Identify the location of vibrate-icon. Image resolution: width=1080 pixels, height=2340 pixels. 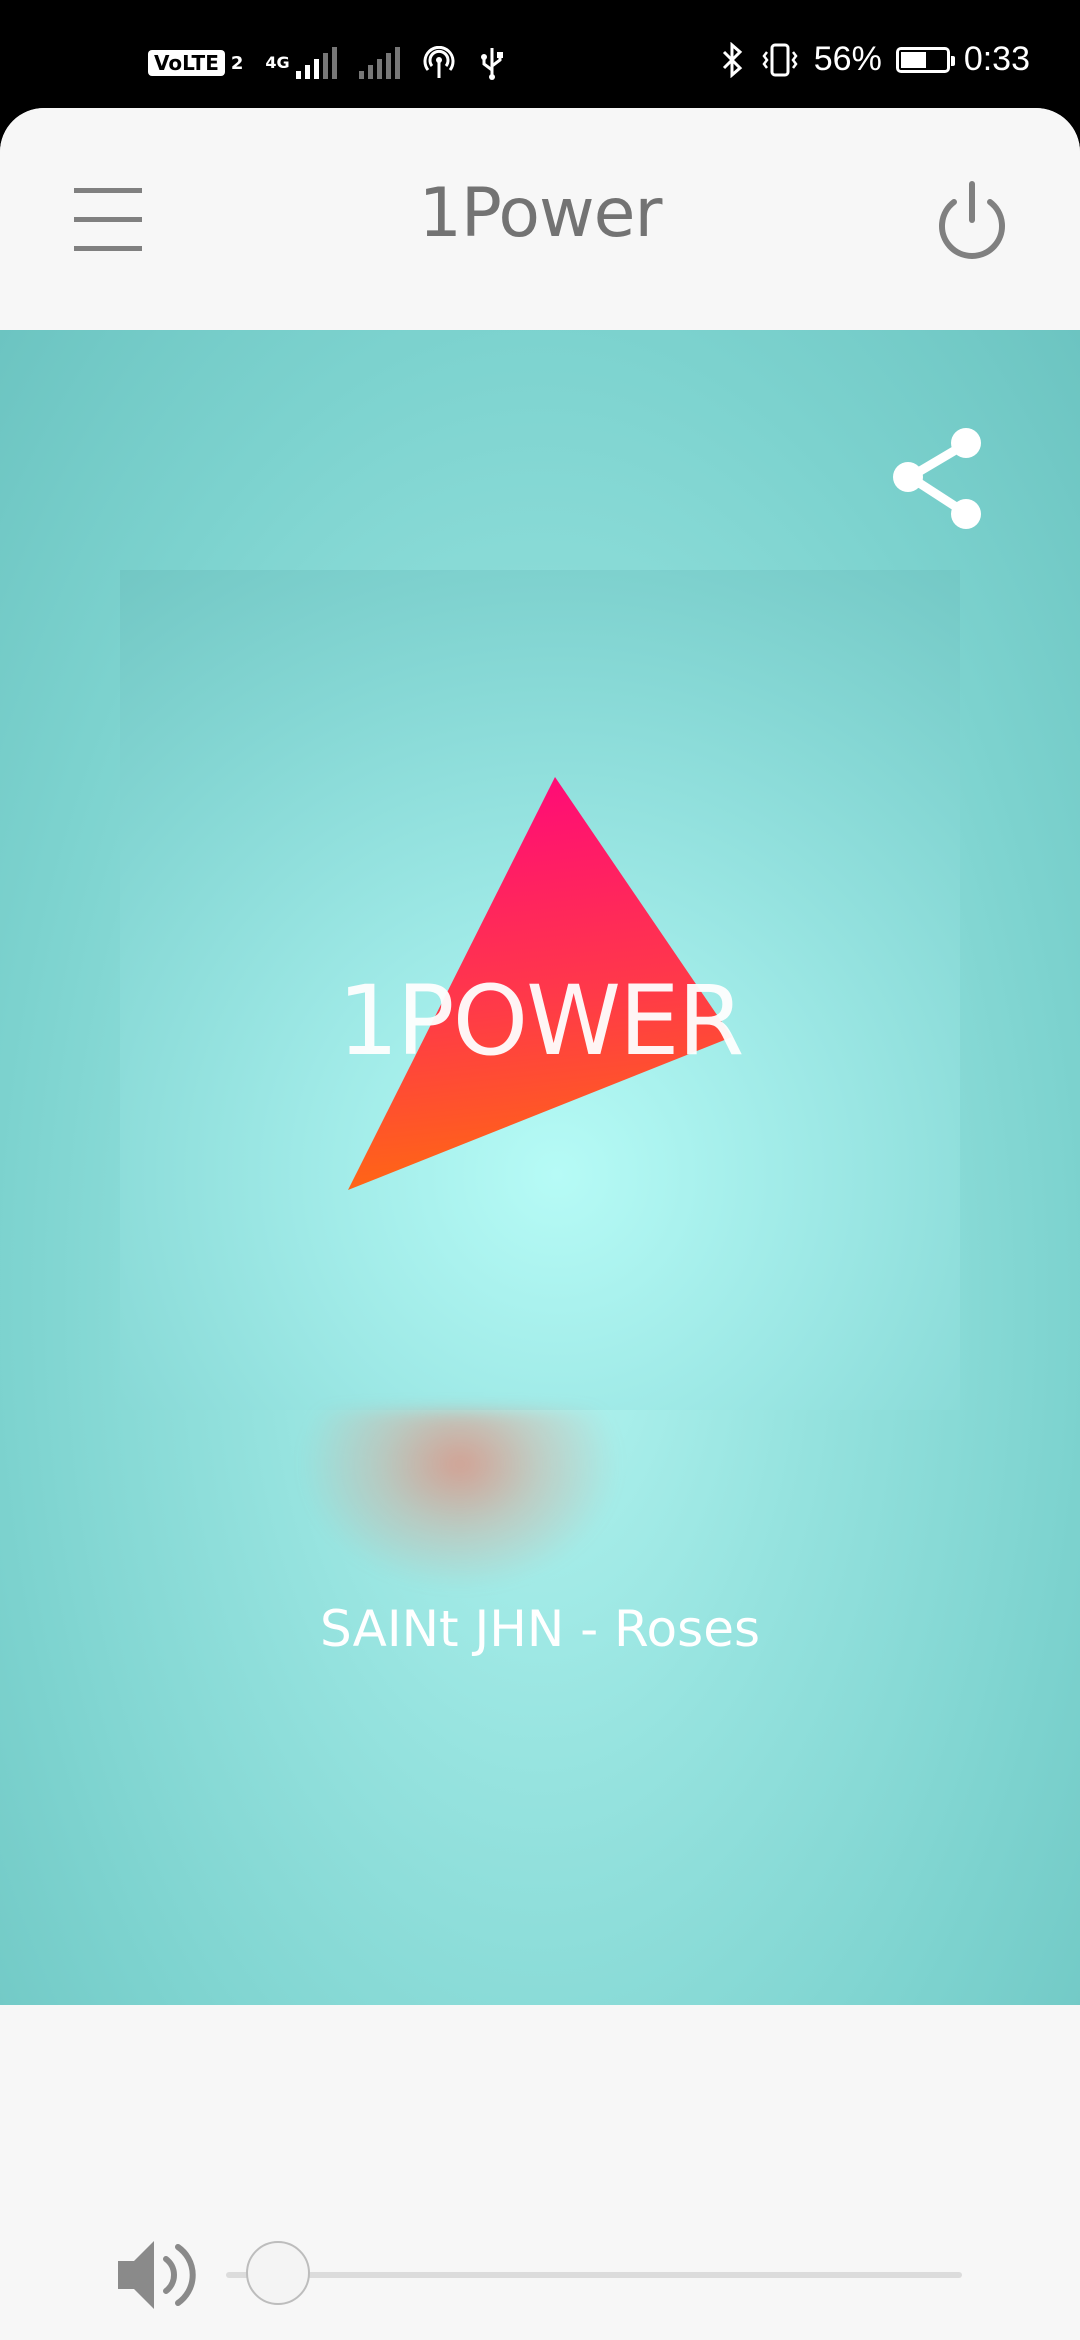
(780, 59).